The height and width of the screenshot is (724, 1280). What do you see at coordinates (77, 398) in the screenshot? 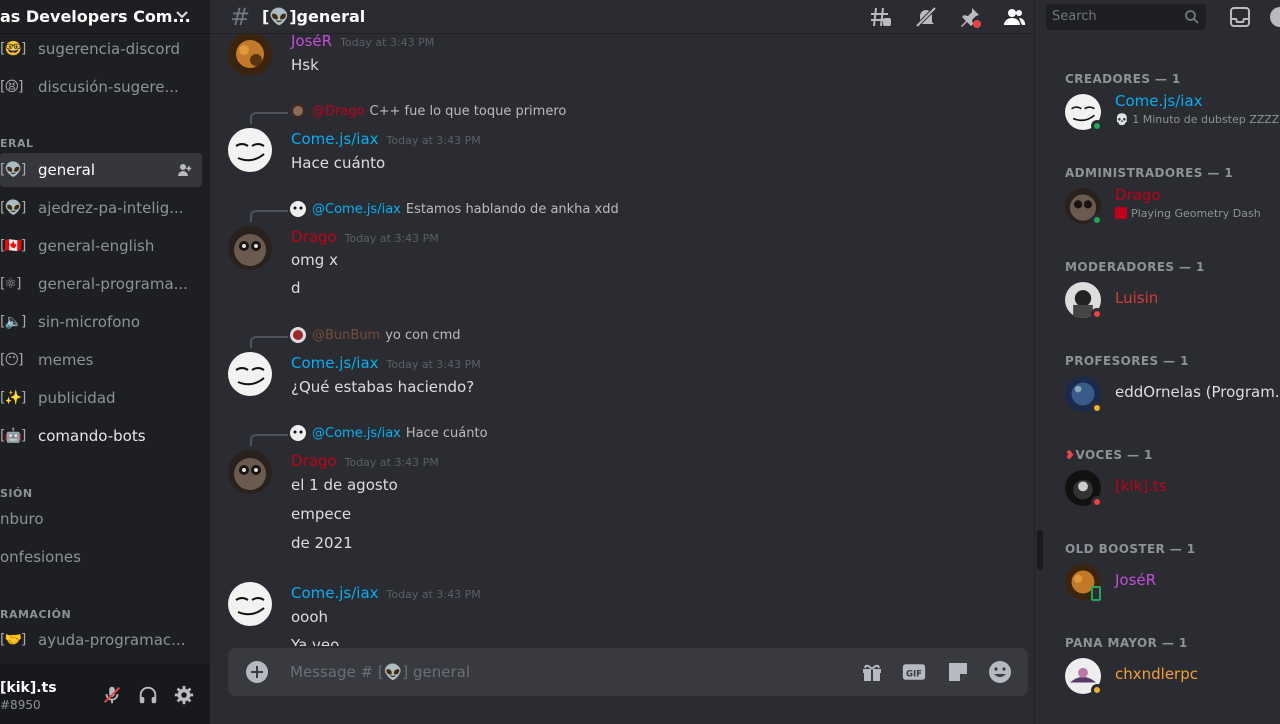
I see `channel-label: publicidad` at bounding box center [77, 398].